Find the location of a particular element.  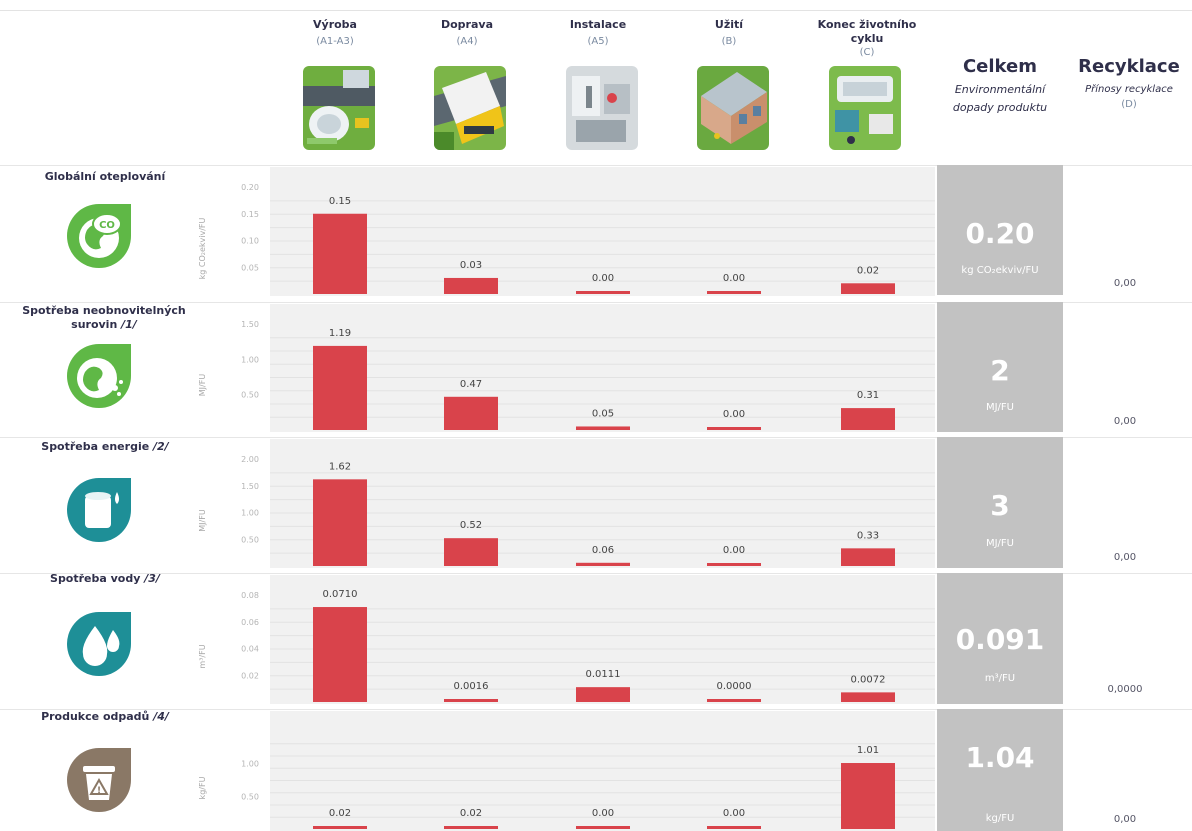

total-box-waste: 1.04 kg/FU is located at coordinates (1000, 770).